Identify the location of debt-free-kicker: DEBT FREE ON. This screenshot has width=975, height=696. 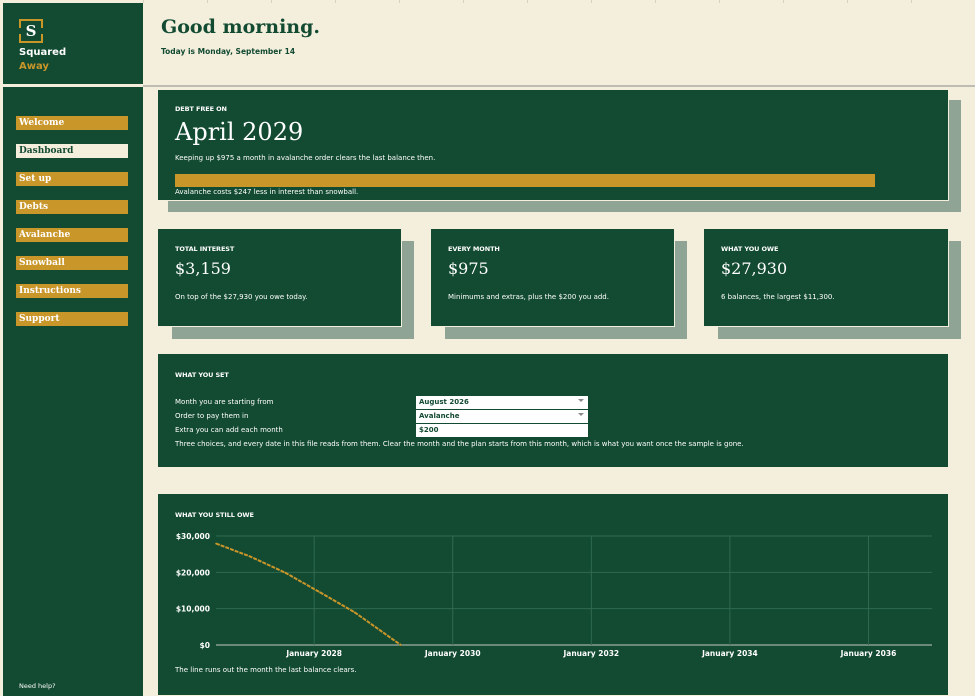
(201, 109).